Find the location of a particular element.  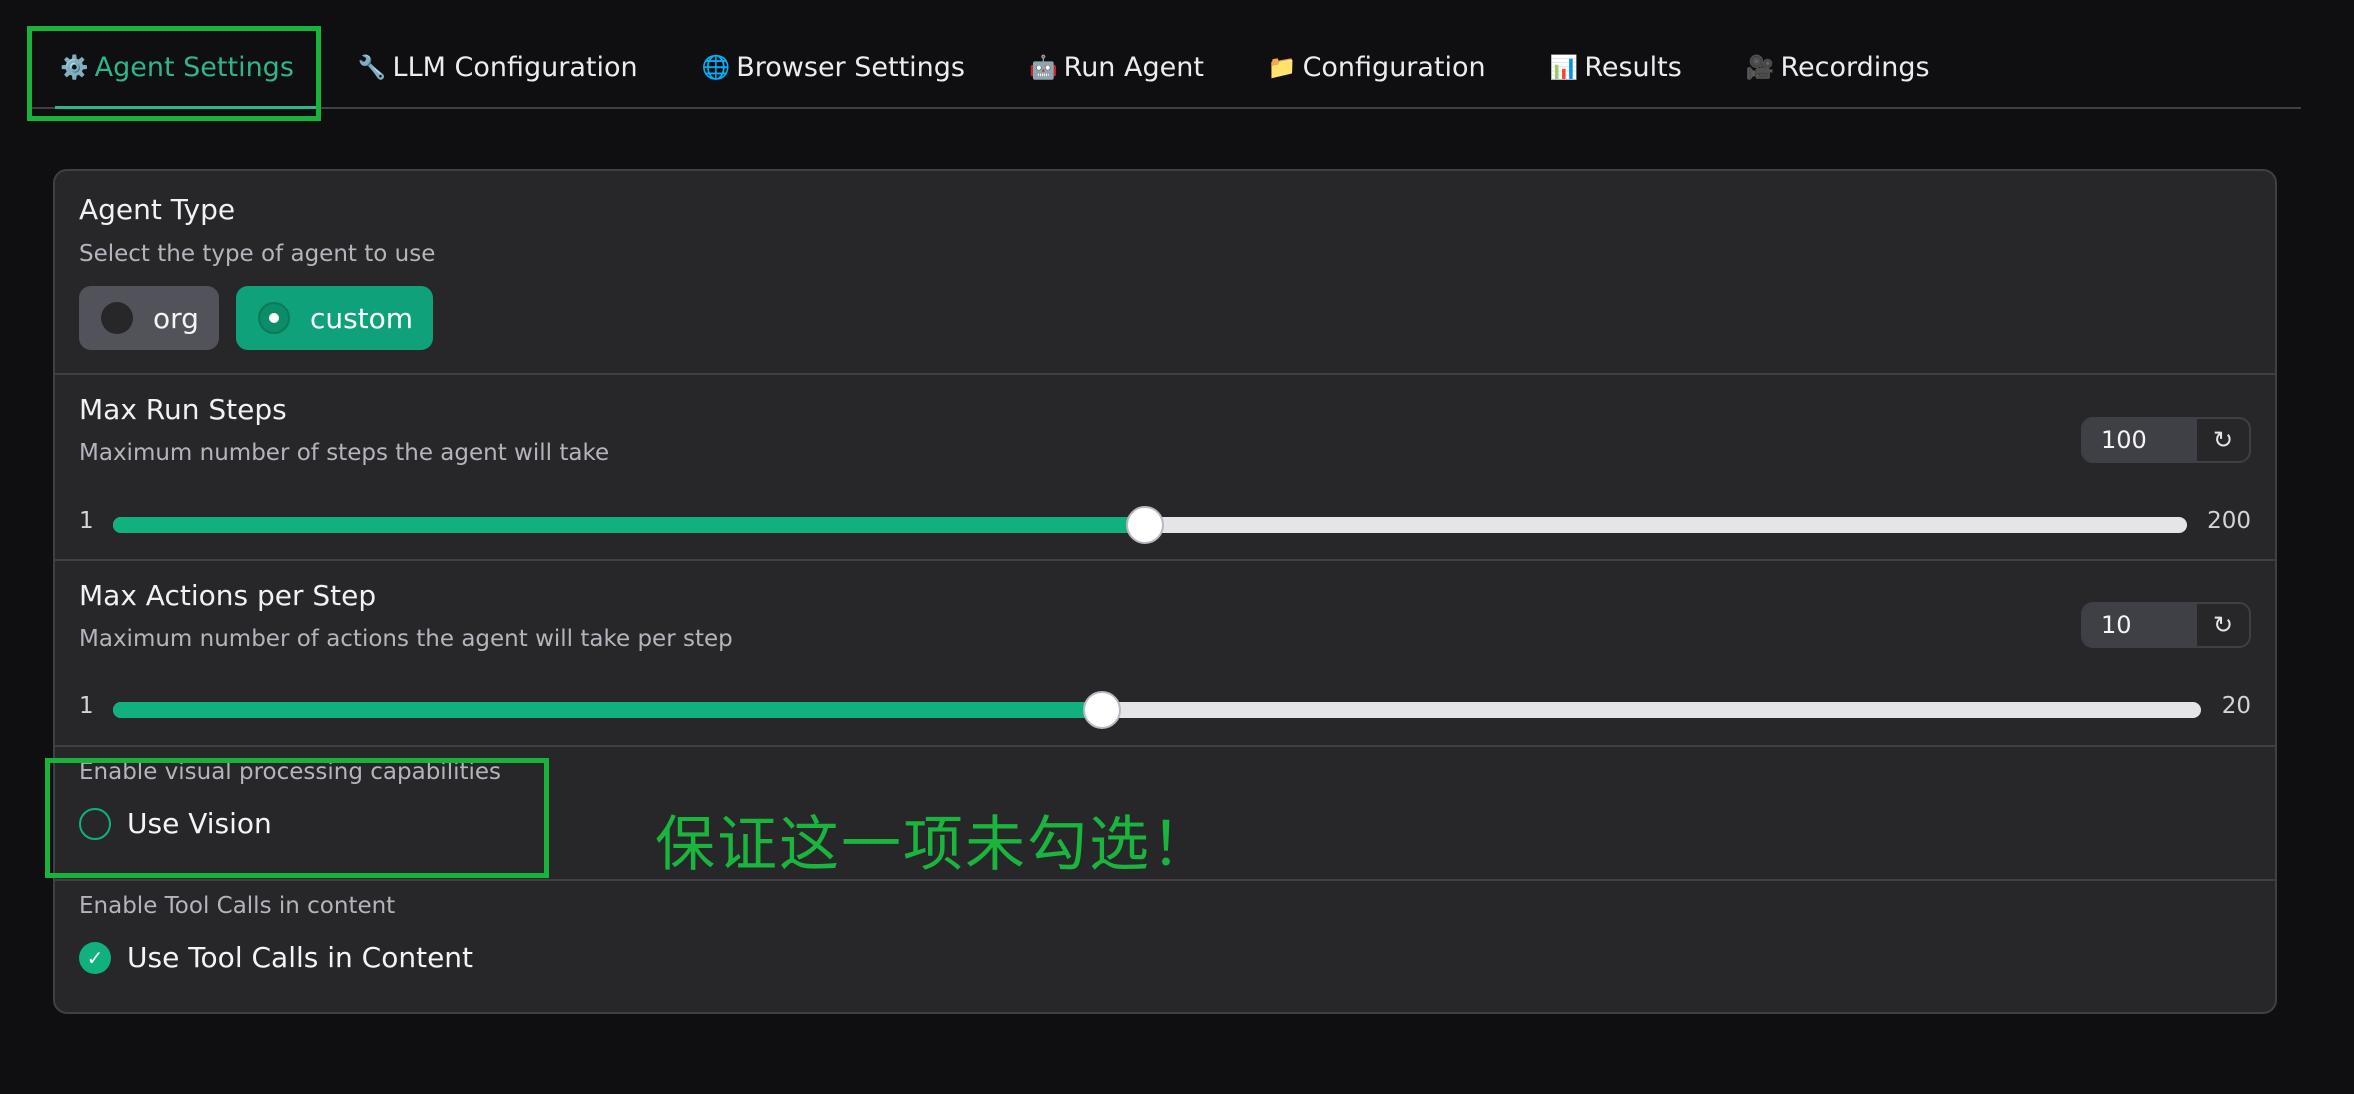

tab-recordings: 🎥 Recordings is located at coordinates (1838, 67).